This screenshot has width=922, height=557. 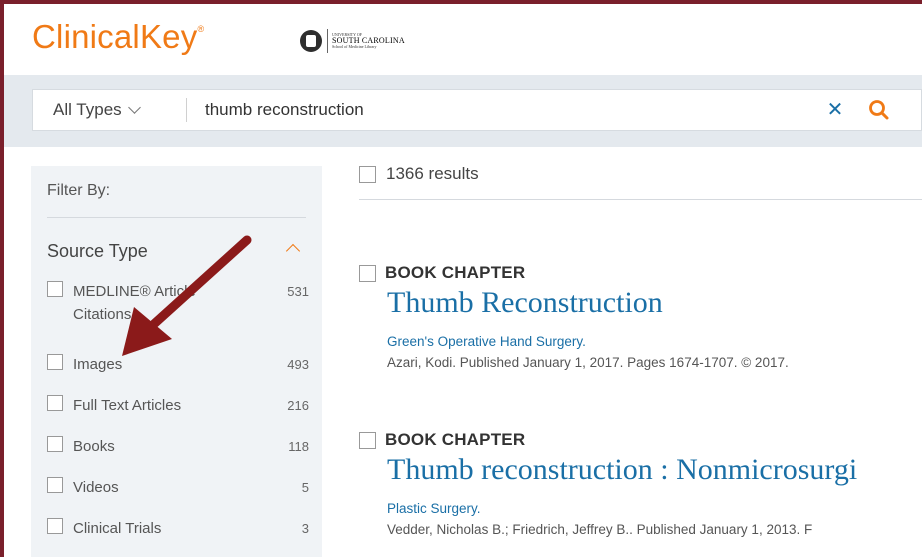 I want to click on facet-medline-citations: MEDLINE® Article Citations 531, so click(x=178, y=305).